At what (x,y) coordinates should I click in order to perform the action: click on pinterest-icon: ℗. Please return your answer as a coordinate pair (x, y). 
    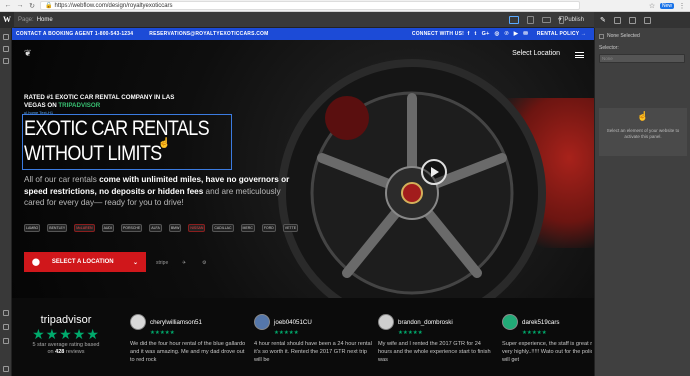
    Looking at the image, I should click on (506, 34).